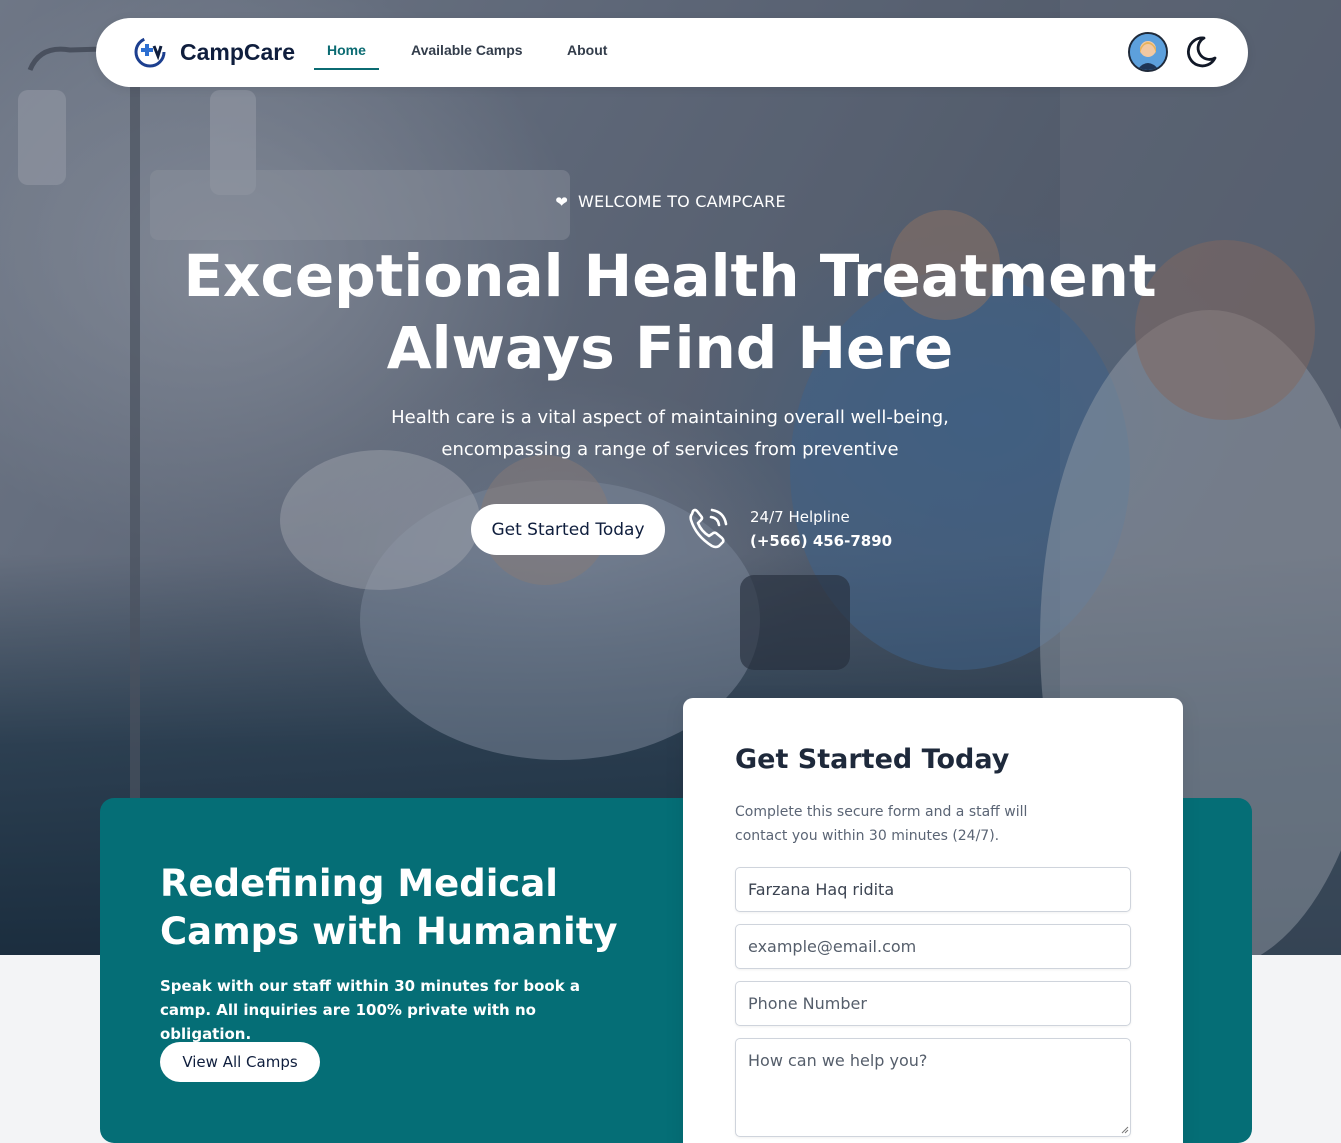 This screenshot has height=1143, width=1341. I want to click on nav-about: About, so click(587, 50).